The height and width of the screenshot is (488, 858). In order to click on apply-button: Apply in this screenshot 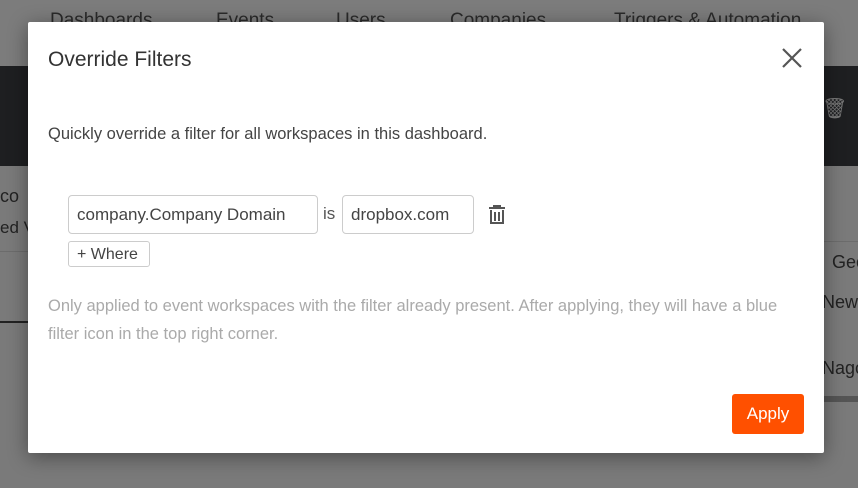, I will do `click(768, 414)`.